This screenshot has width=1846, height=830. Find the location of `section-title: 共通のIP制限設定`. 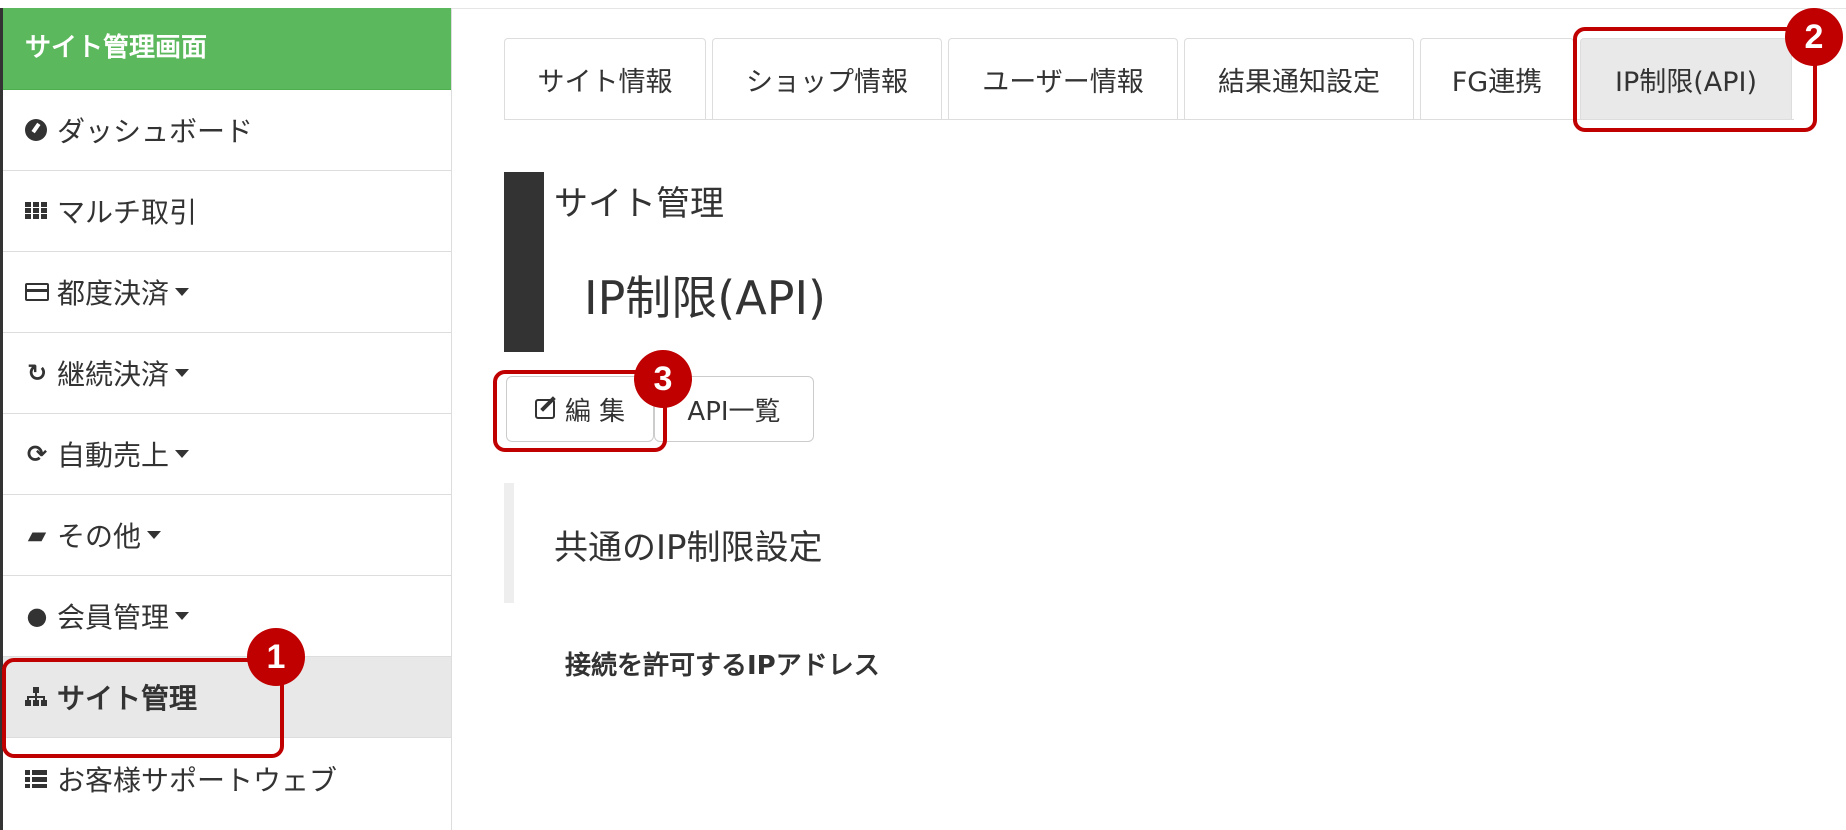

section-title: 共通のIP制限設定 is located at coordinates (688, 548).